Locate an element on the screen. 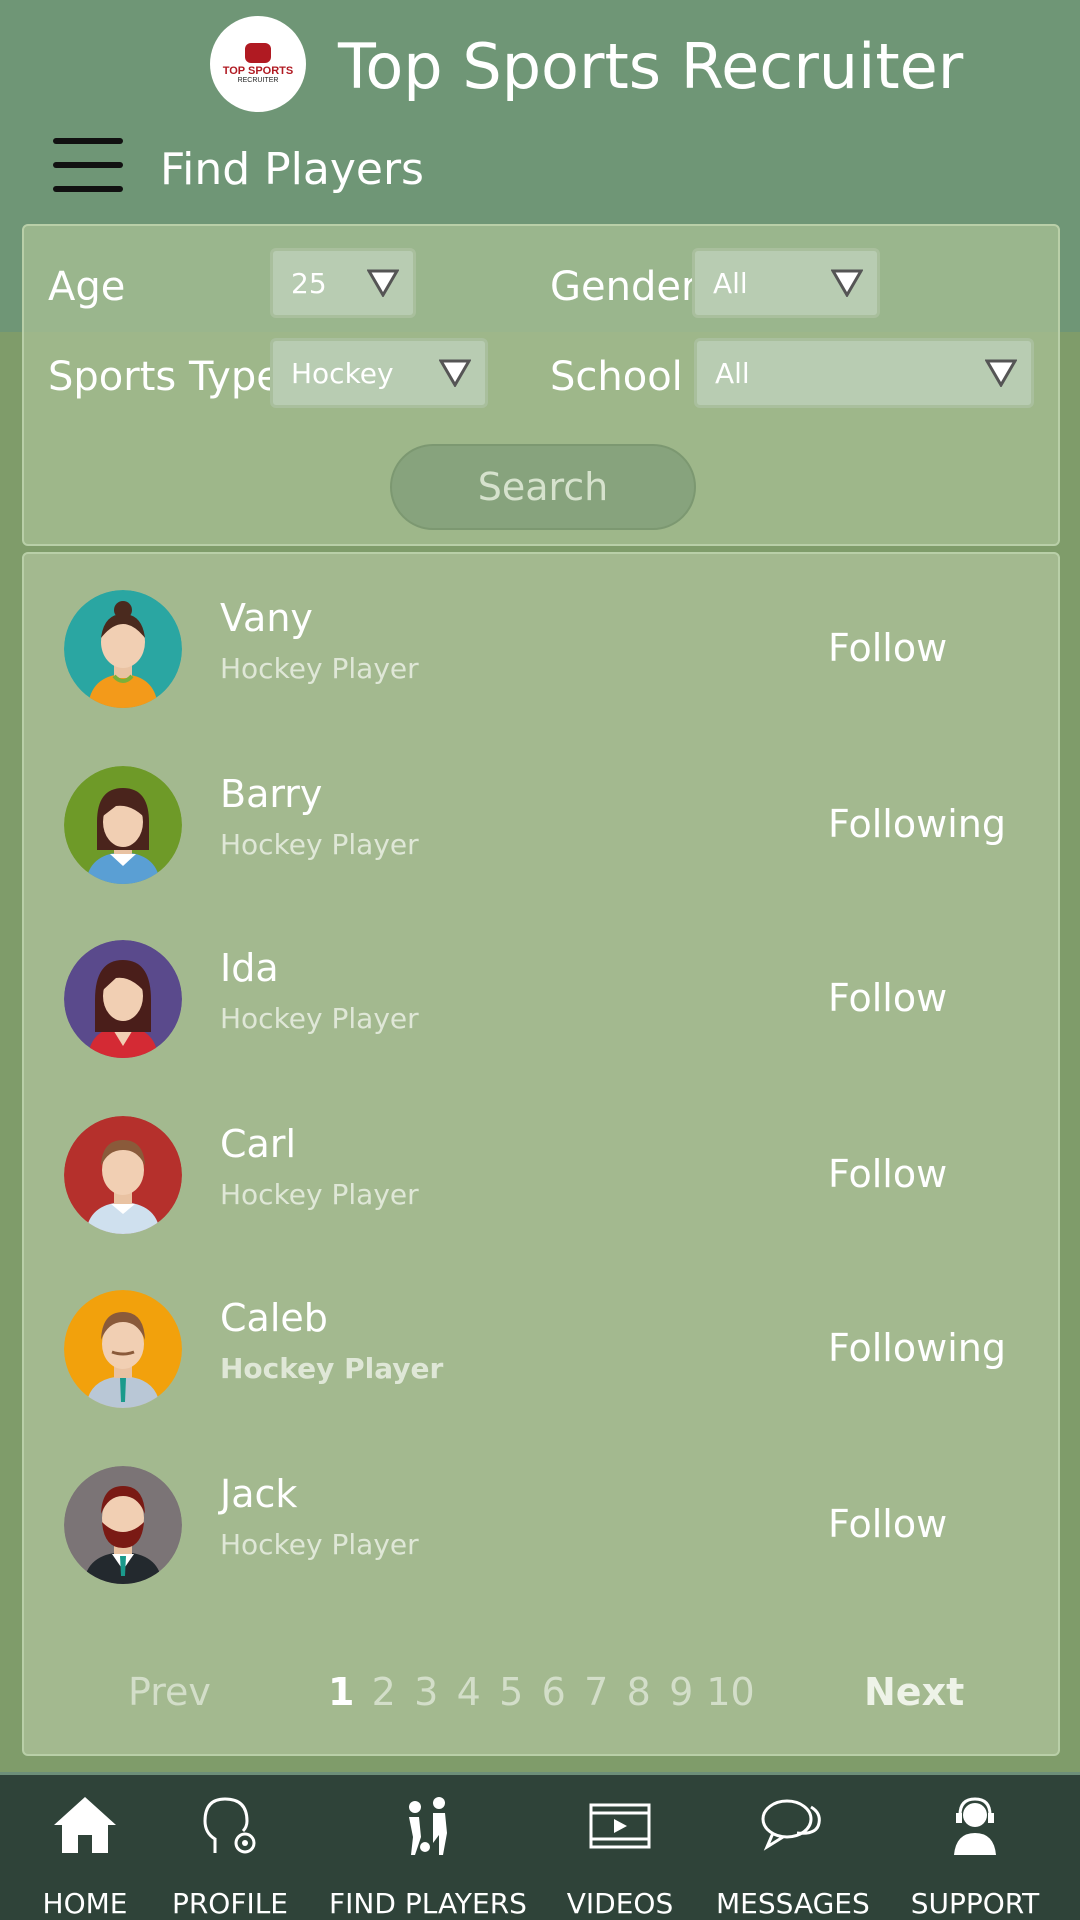  school-select: All is located at coordinates (864, 373).